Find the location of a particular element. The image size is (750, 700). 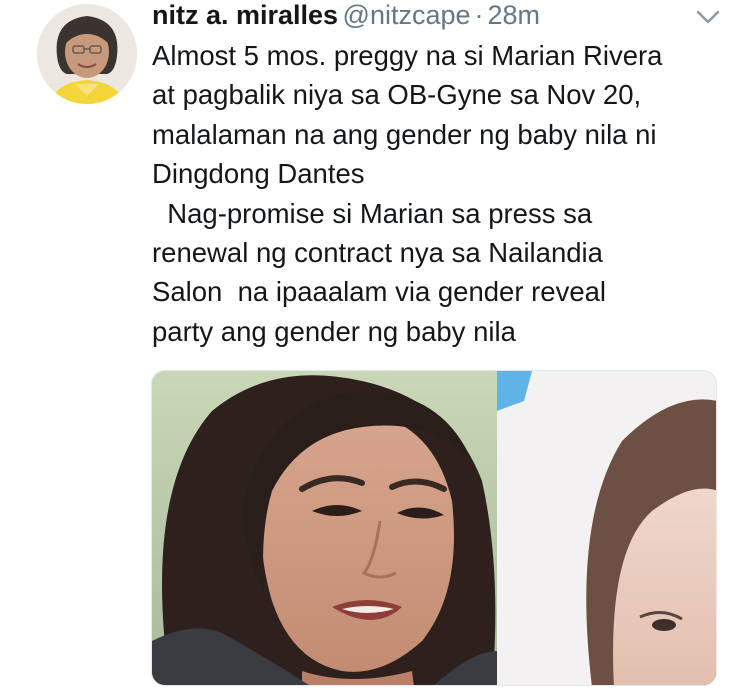

chevron-down-icon is located at coordinates (708, 17).